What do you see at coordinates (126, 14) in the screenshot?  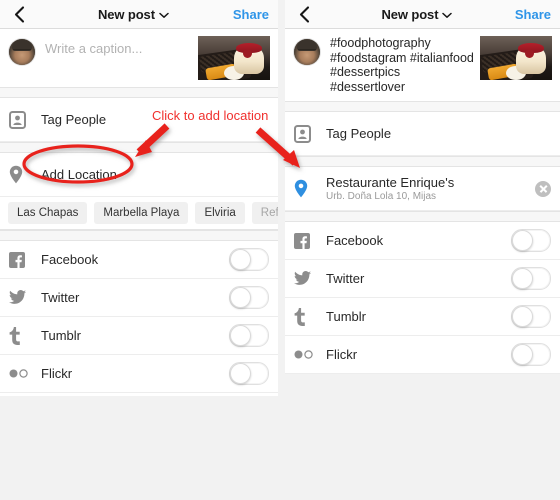 I see `left-title-text: New post` at bounding box center [126, 14].